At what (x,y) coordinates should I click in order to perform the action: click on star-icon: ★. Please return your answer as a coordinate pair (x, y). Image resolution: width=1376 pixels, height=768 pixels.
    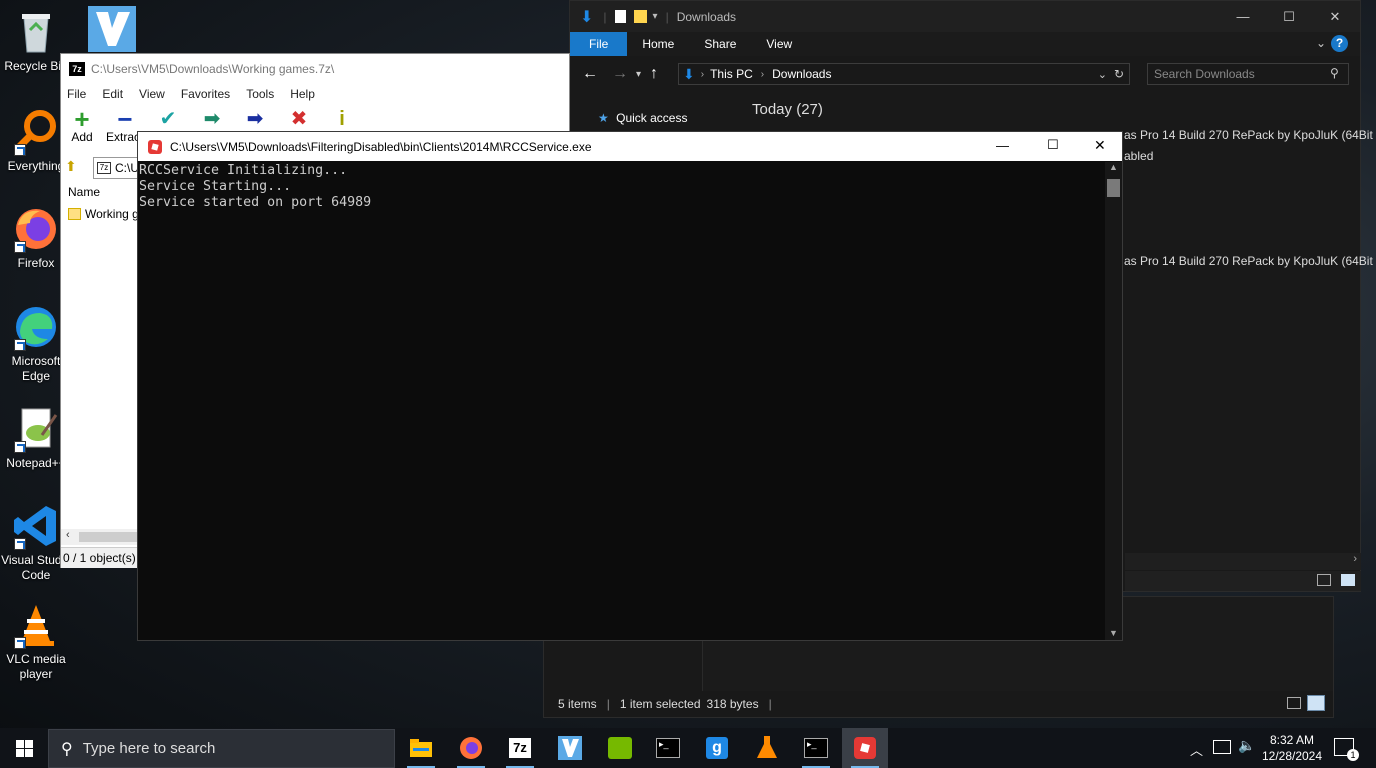
    Looking at the image, I should click on (603, 118).